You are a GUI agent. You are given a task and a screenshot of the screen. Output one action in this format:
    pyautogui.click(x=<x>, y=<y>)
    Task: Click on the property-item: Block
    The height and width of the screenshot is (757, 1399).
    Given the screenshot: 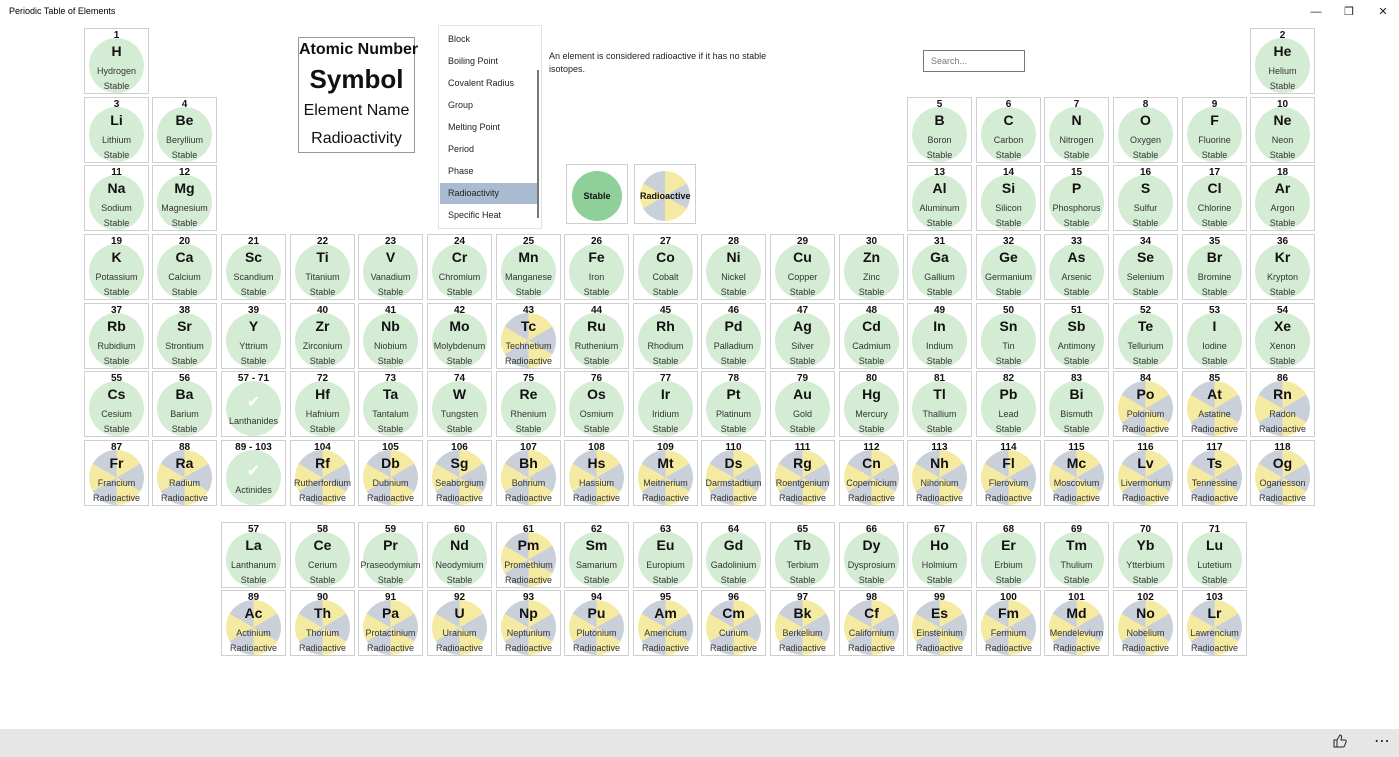 What is the action you would take?
    pyautogui.click(x=489, y=39)
    